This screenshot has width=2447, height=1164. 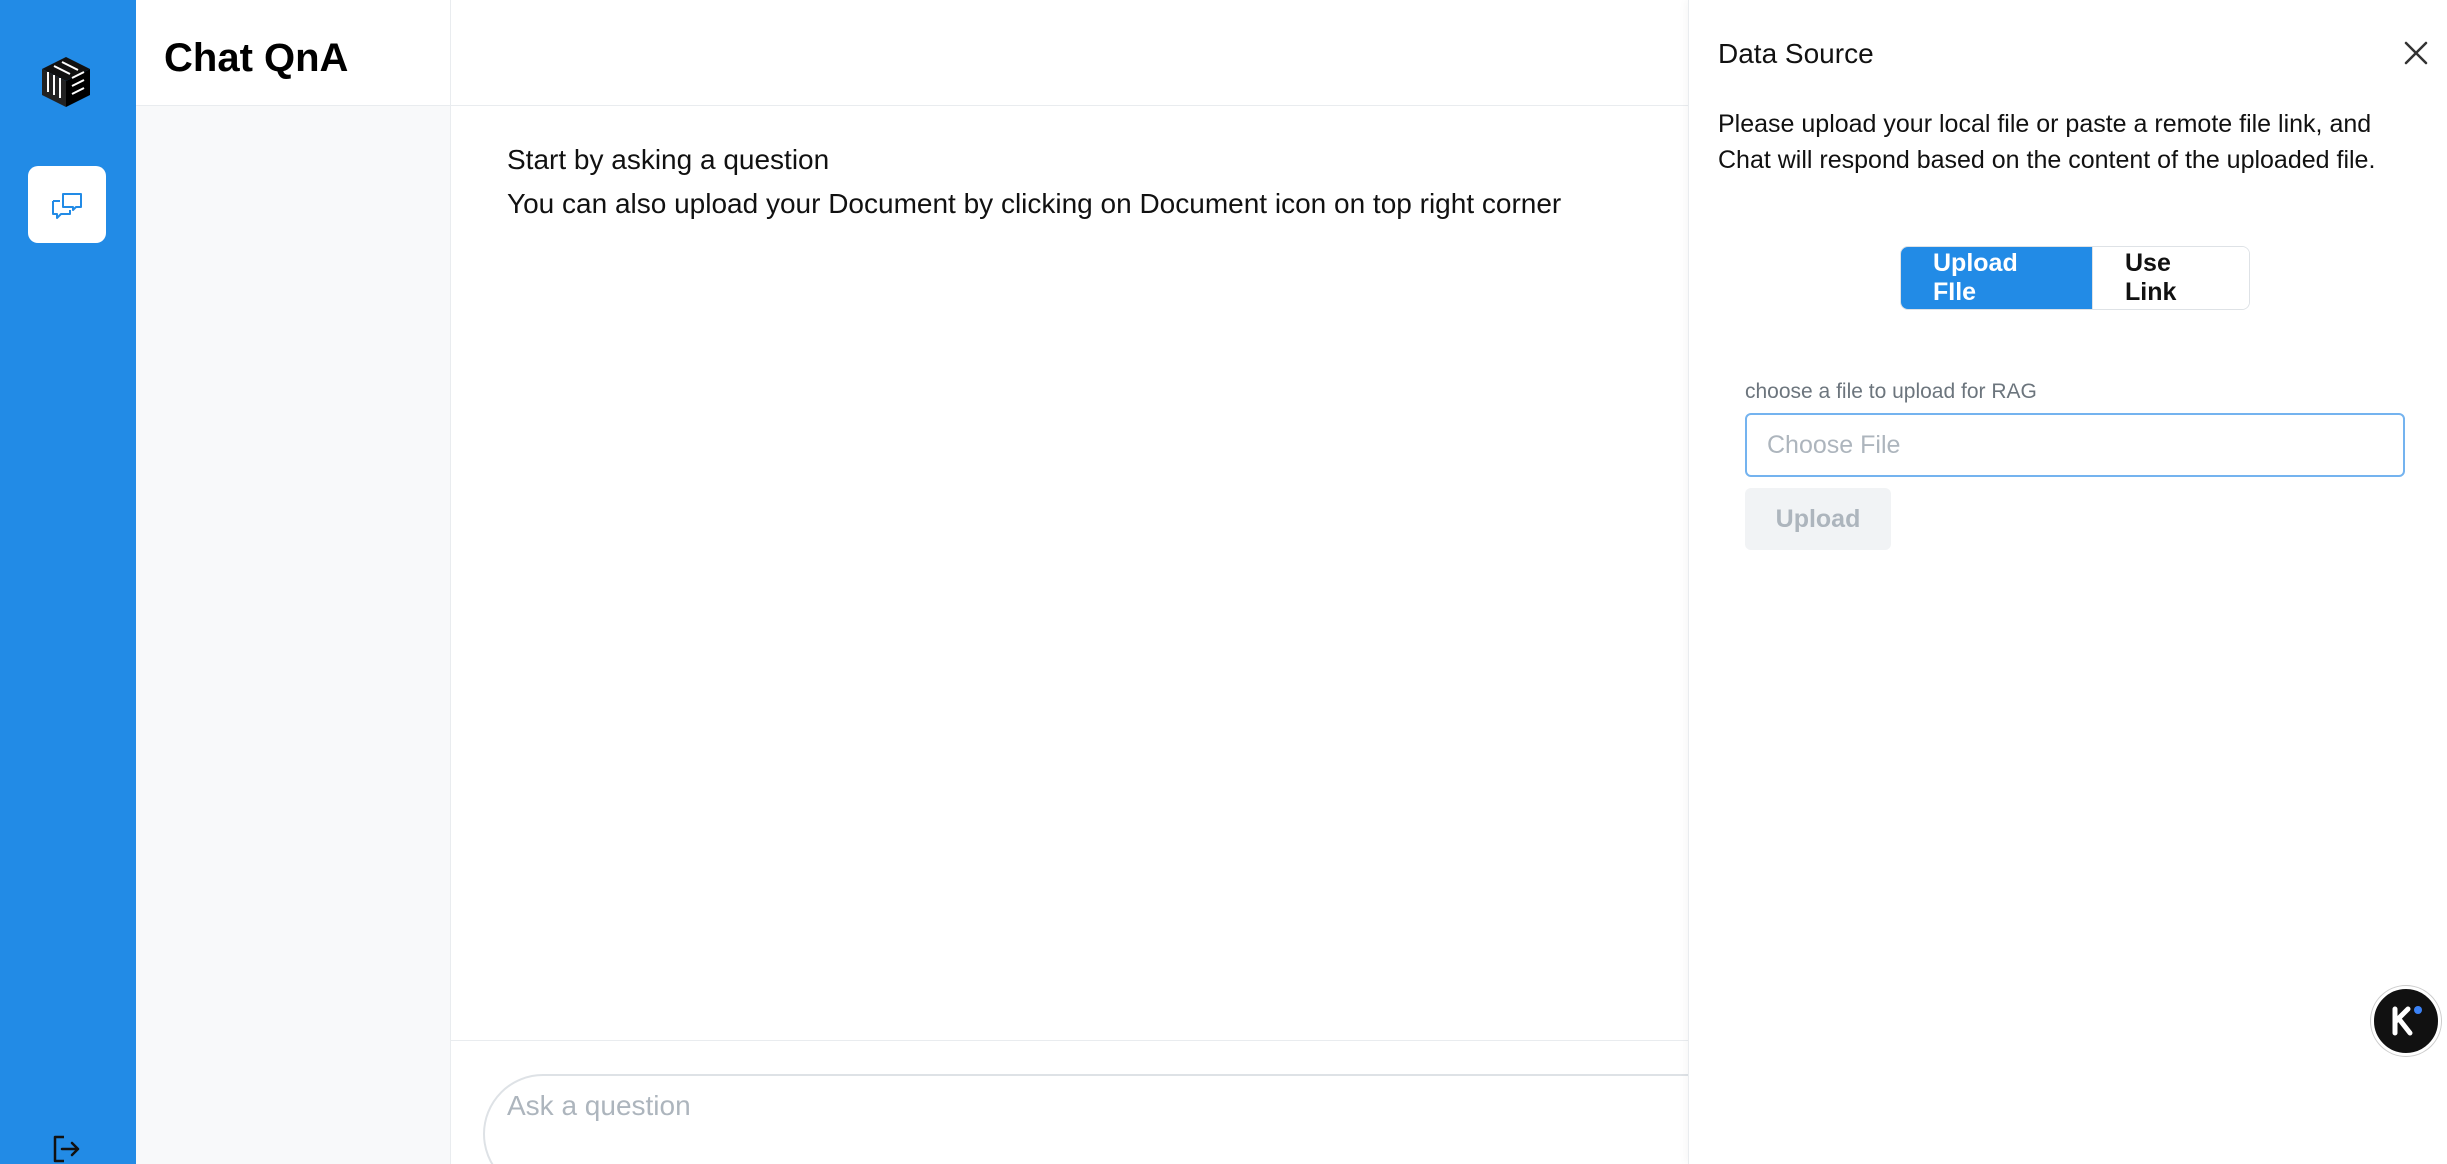 What do you see at coordinates (1834, 444) in the screenshot?
I see `choose-file-placeholder: Choose File` at bounding box center [1834, 444].